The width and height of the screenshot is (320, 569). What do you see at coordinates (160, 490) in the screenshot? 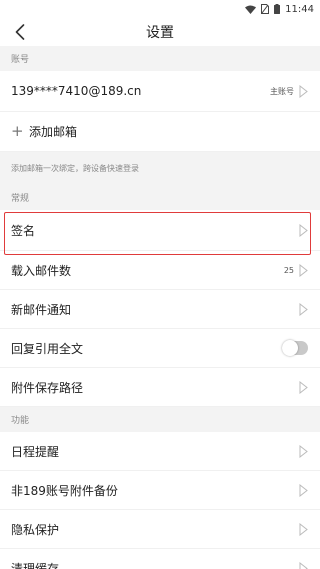
I see `attachment-backup-row: 非189账号附件备份` at bounding box center [160, 490].